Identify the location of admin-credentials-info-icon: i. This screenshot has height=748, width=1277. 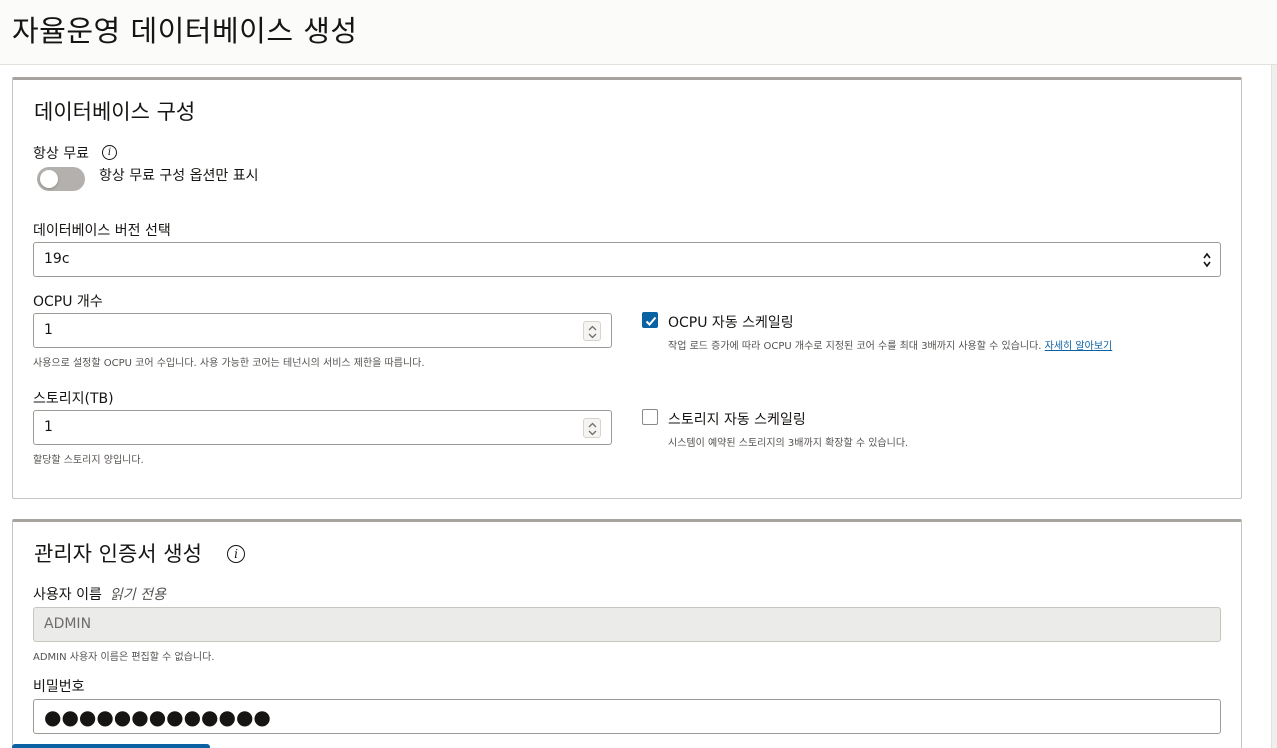
(236, 554).